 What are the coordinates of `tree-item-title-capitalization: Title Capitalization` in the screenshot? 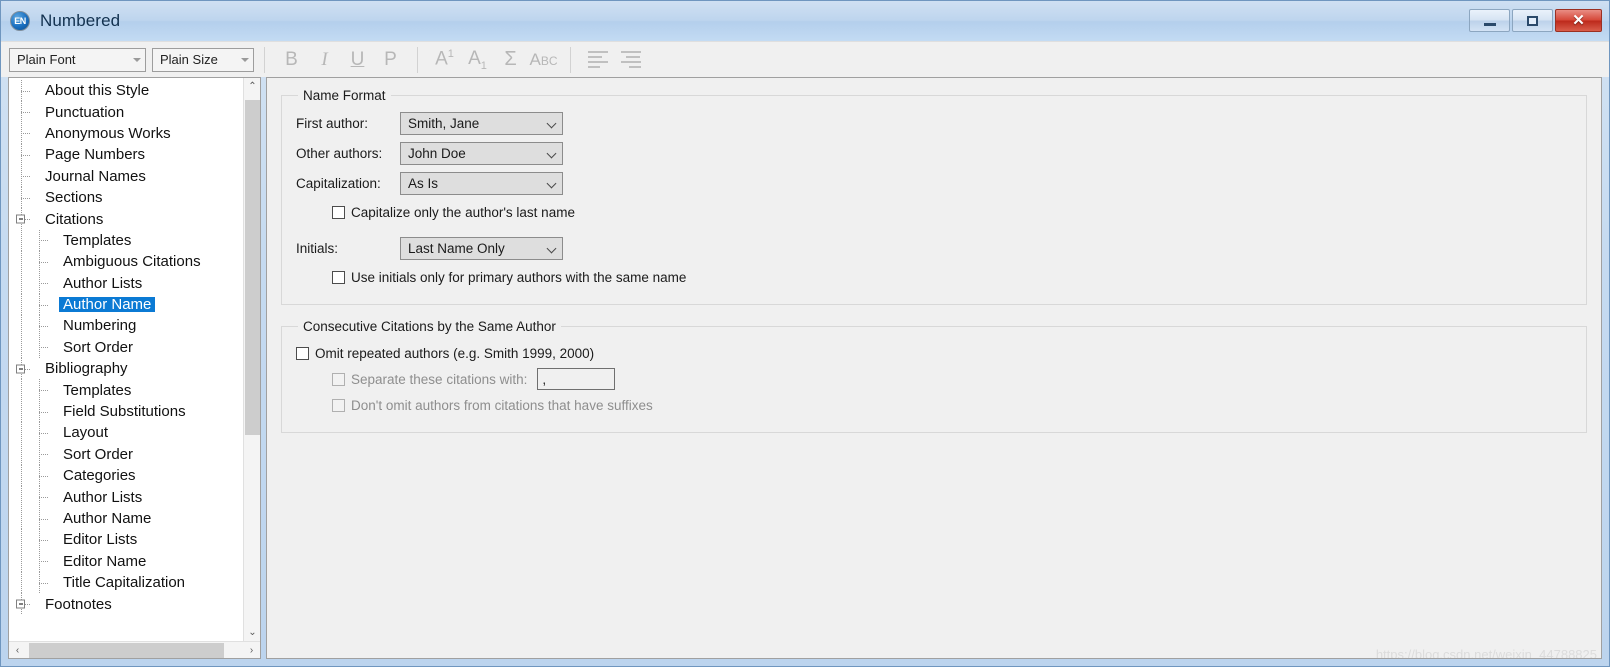 It's located at (126, 582).